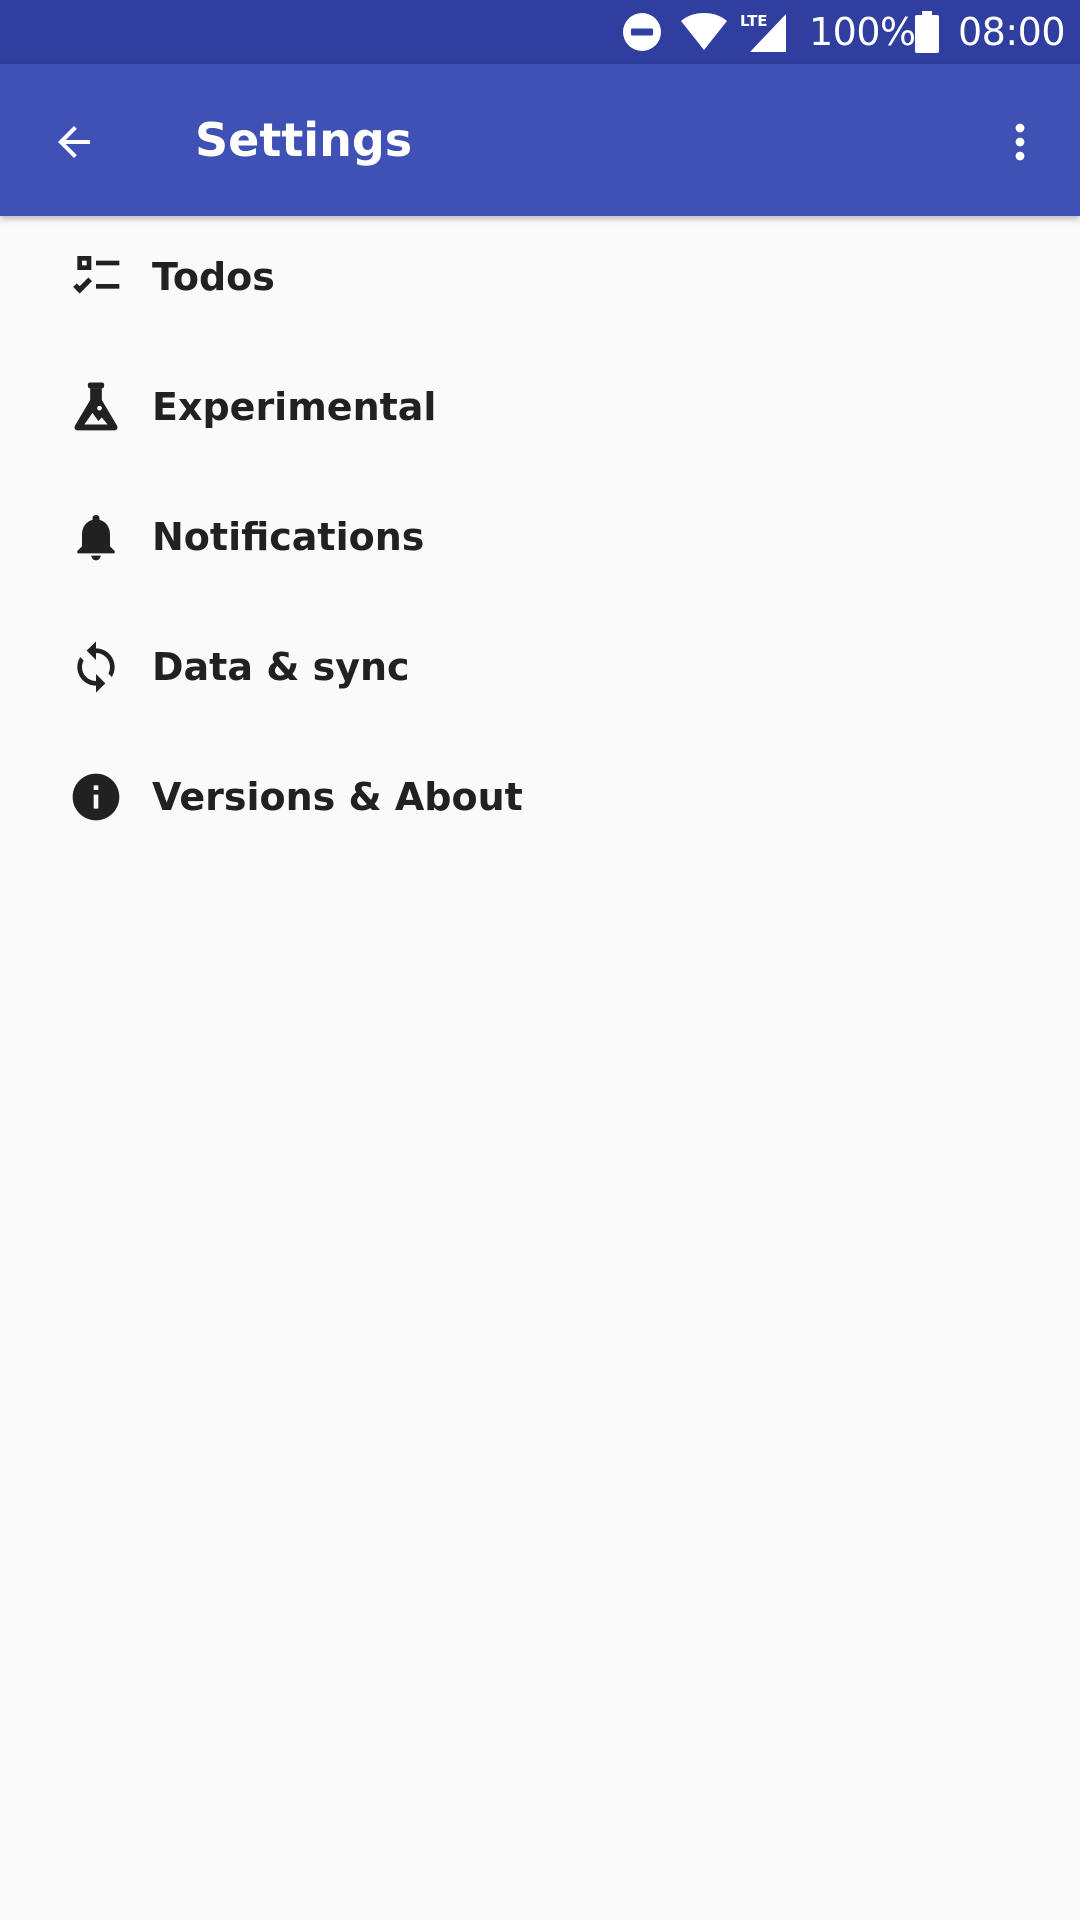  Describe the element at coordinates (704, 32) in the screenshot. I see `wifi-icon` at that location.